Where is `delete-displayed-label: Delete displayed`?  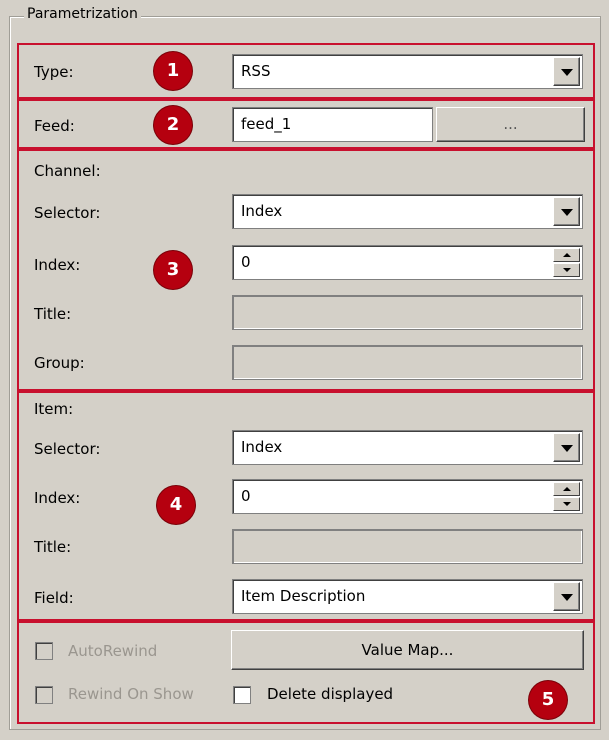
delete-displayed-label: Delete displayed is located at coordinates (330, 694).